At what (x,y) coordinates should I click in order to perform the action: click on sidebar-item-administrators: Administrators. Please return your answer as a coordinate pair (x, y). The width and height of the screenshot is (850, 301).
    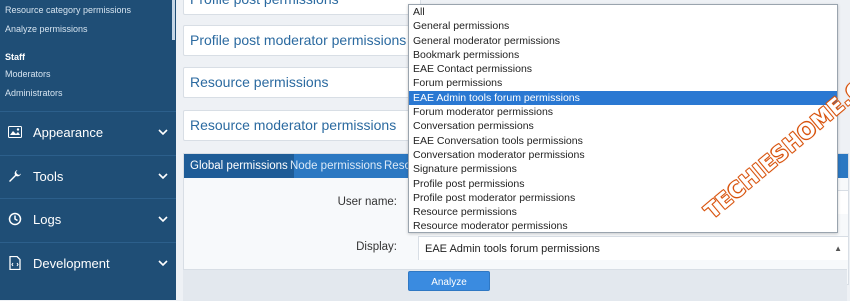
    Looking at the image, I should click on (34, 93).